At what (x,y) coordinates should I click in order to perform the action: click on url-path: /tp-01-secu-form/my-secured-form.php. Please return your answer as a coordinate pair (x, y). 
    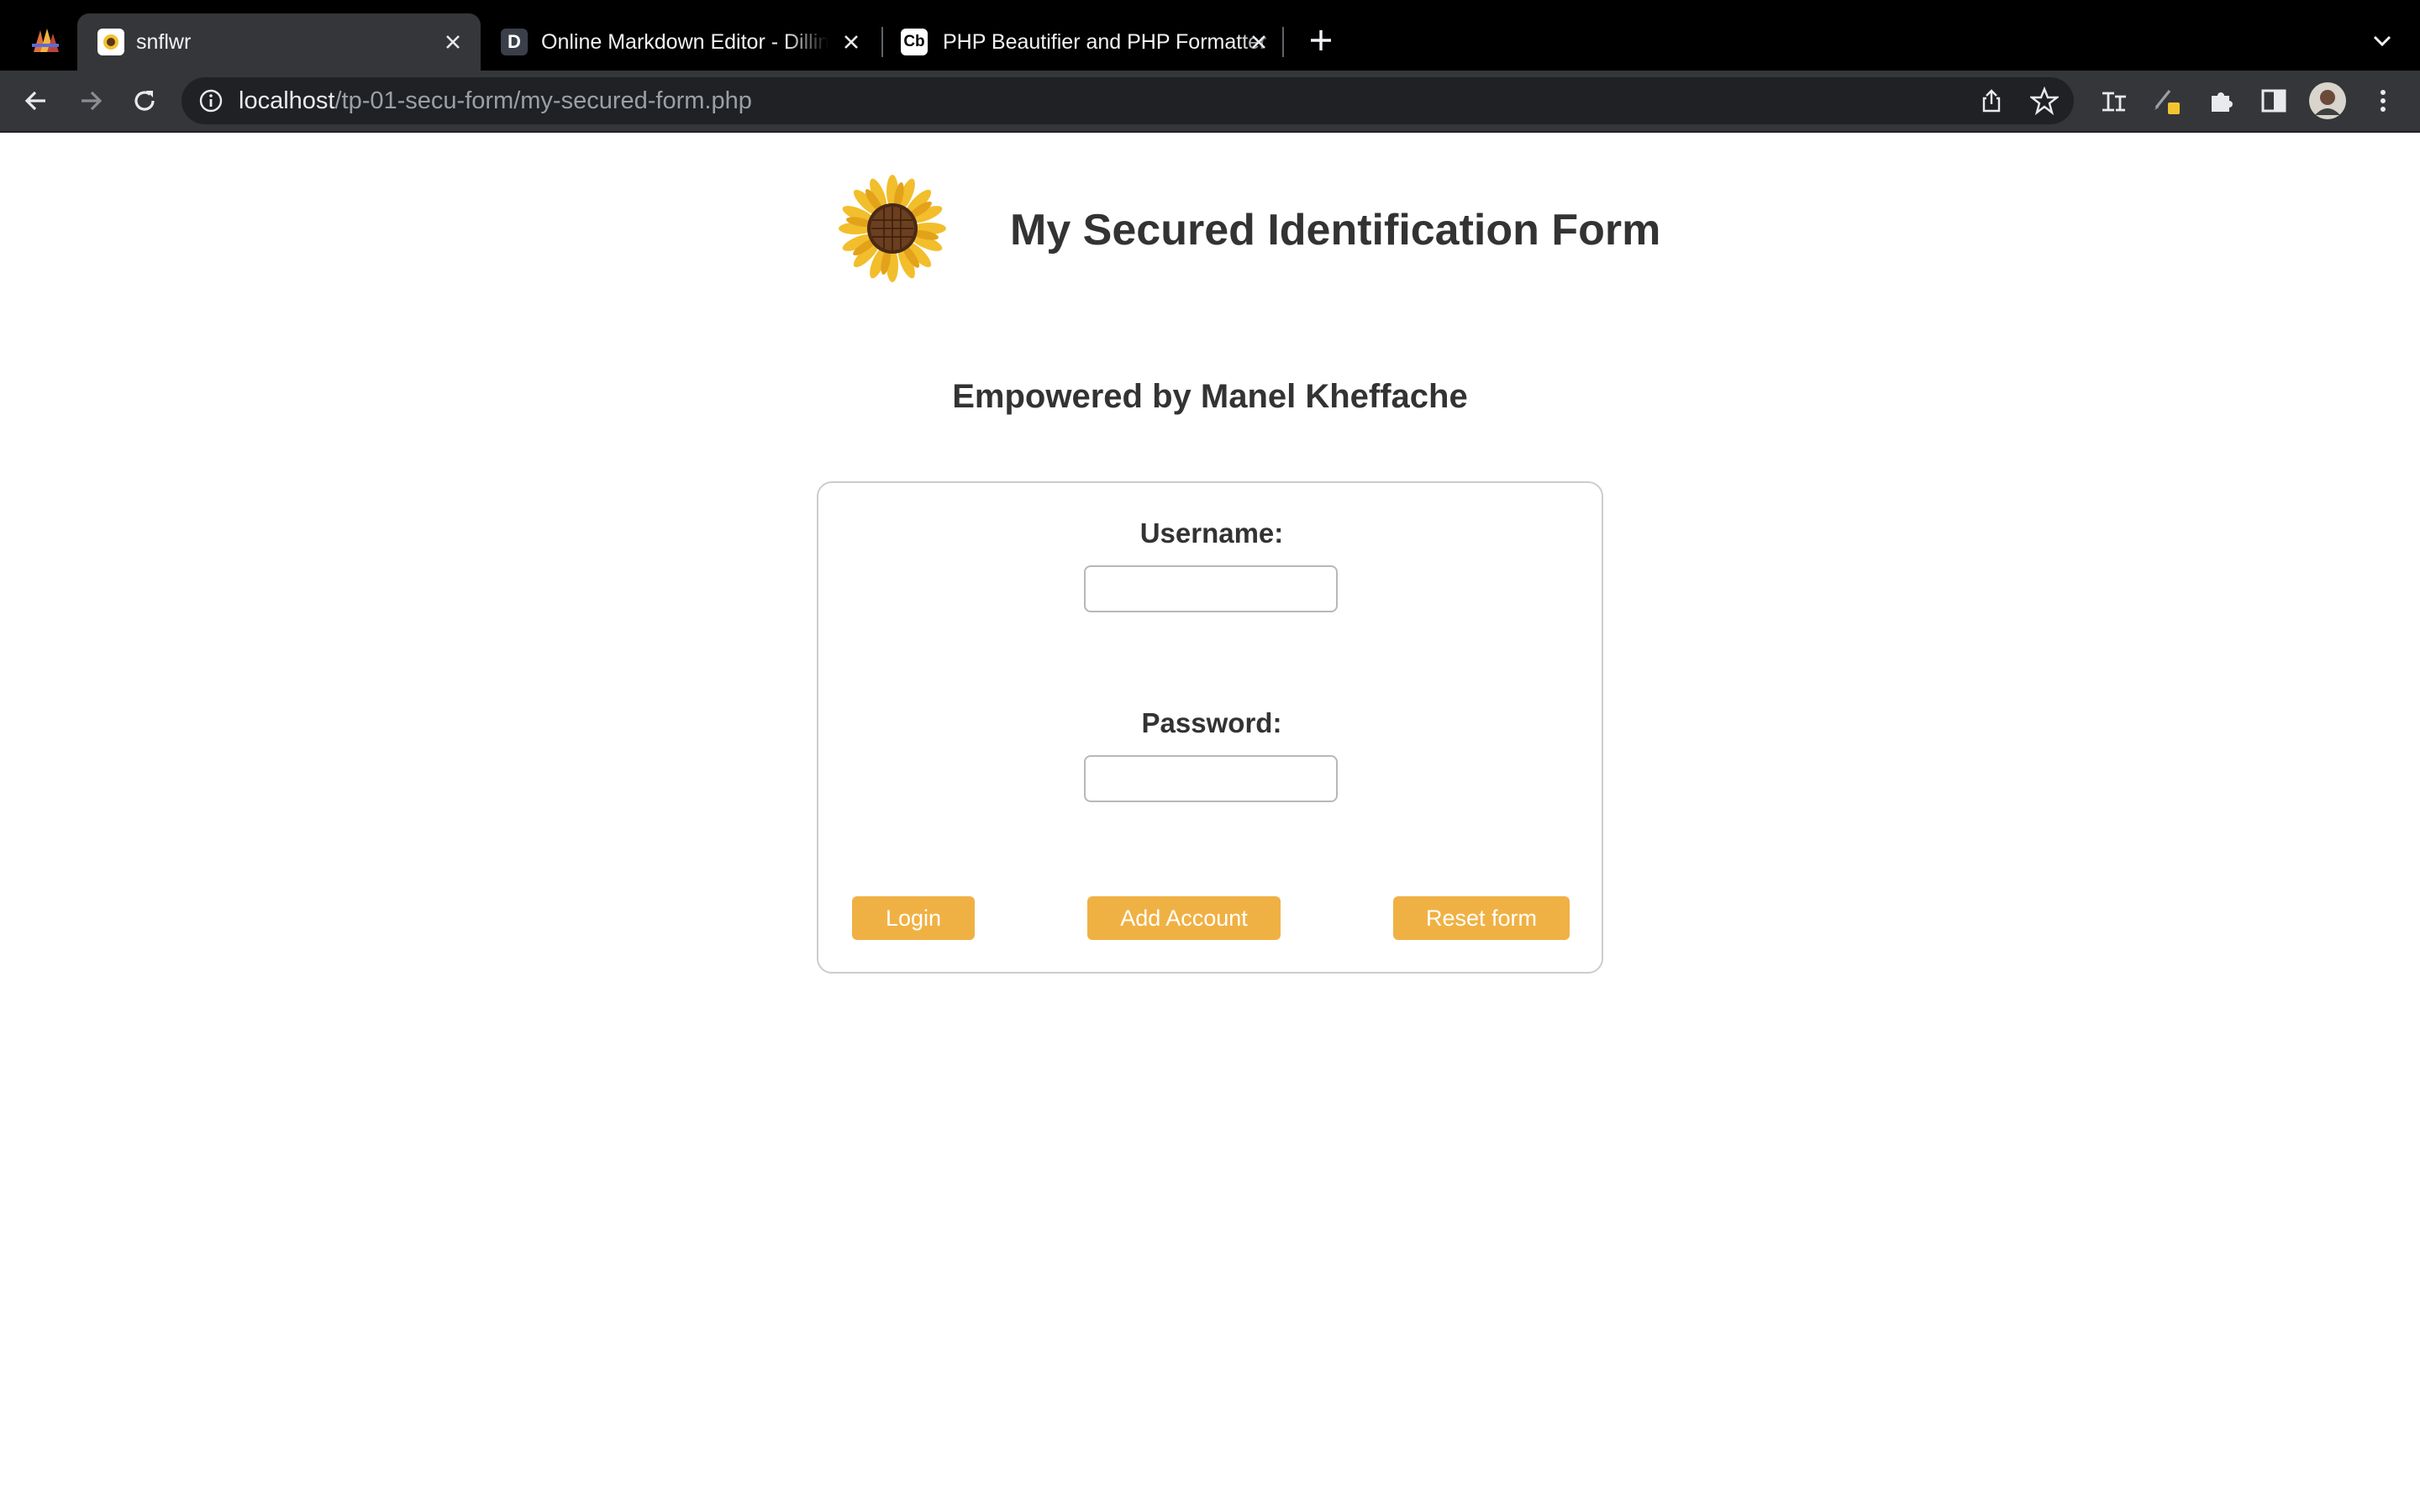
    Looking at the image, I should click on (543, 100).